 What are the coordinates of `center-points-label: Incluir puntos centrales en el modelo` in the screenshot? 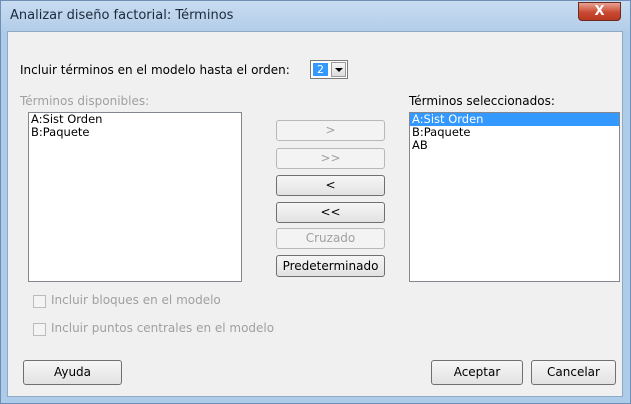 It's located at (163, 328).